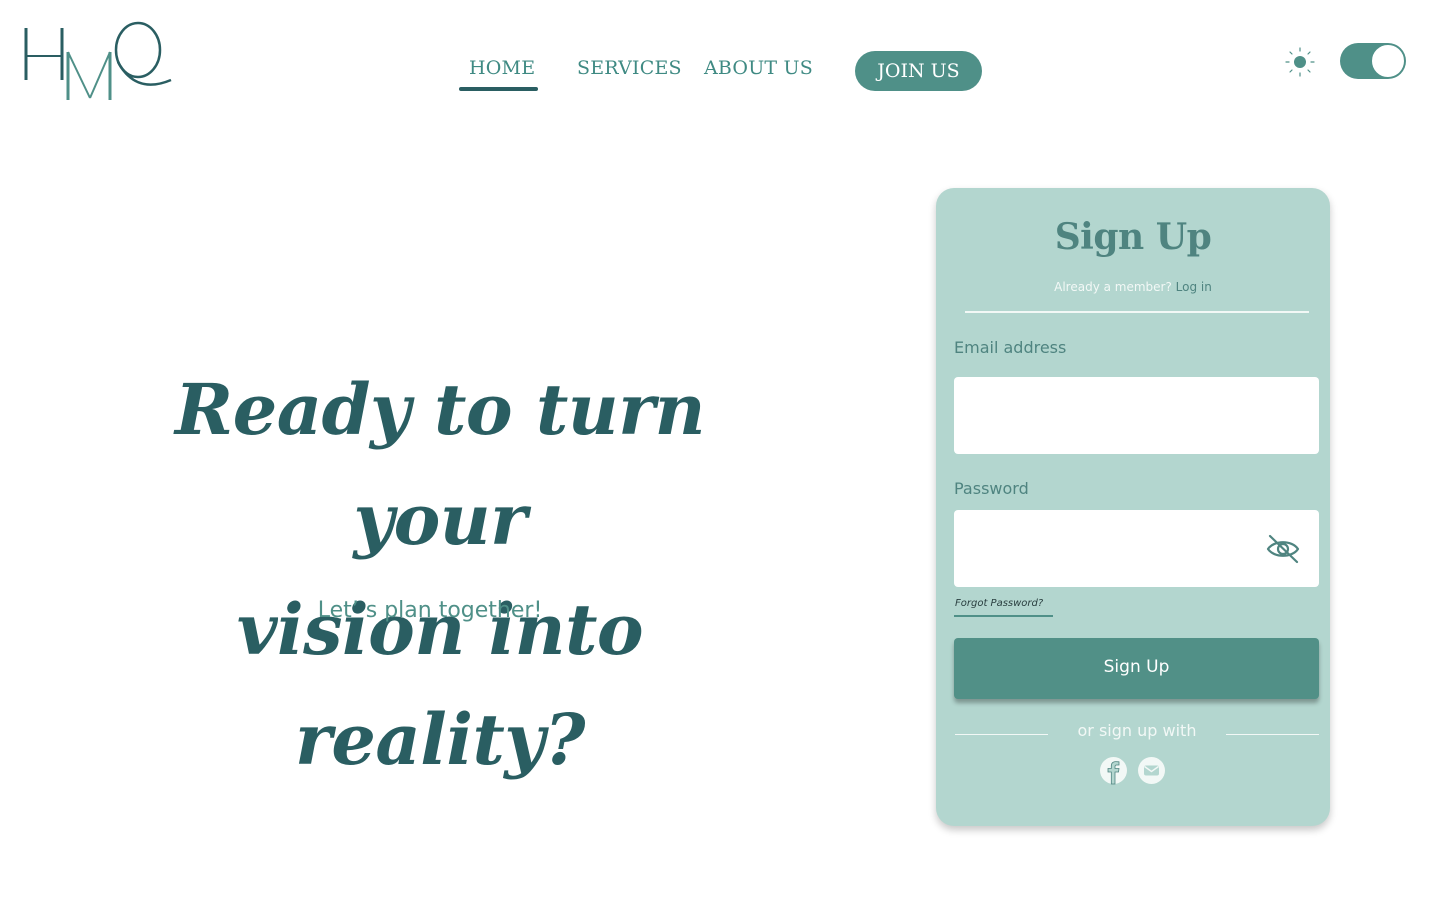 The width and height of the screenshot is (1440, 900). Describe the element at coordinates (1136, 668) in the screenshot. I see `signup-button: Sign Up` at that location.